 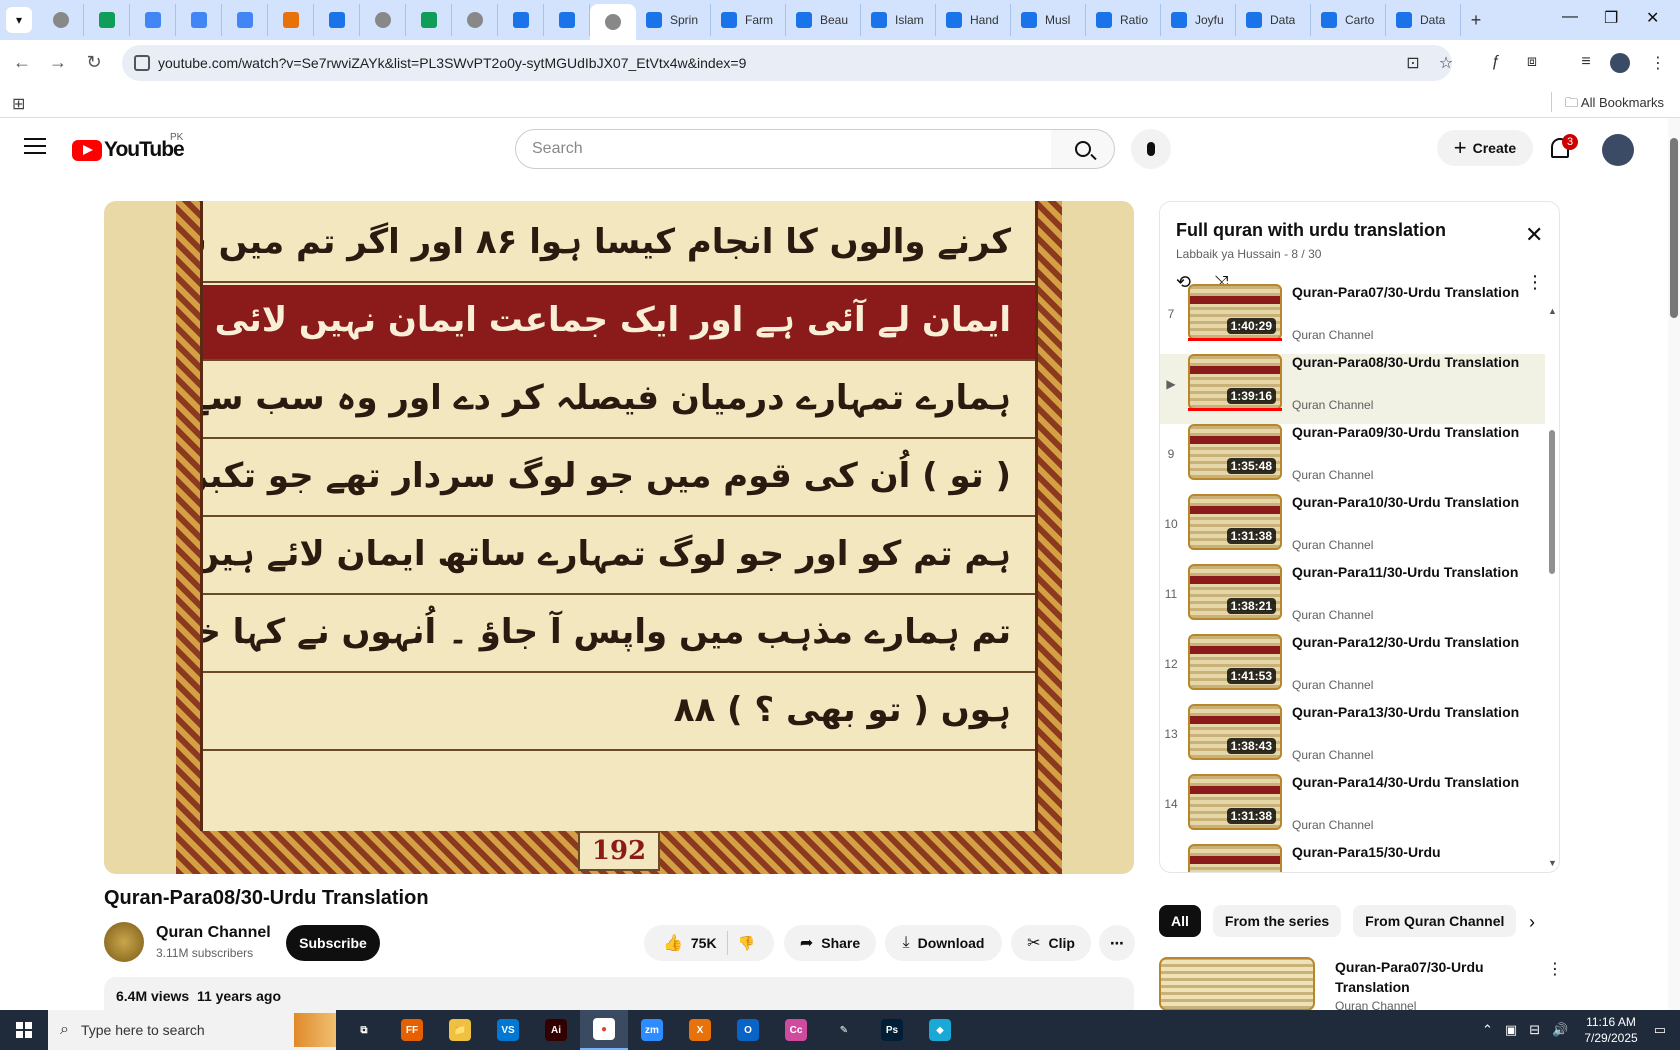 What do you see at coordinates (830, 943) in the screenshot?
I see `share-button: ➦ Share` at bounding box center [830, 943].